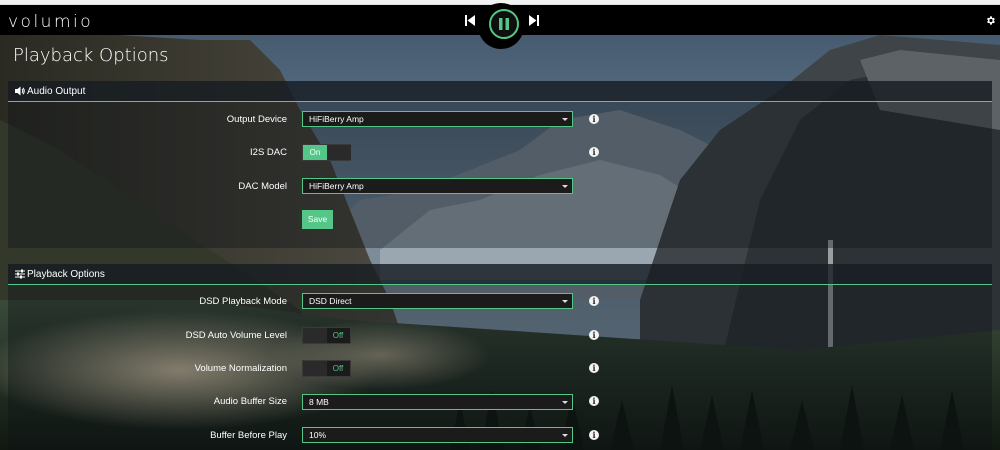  Describe the element at coordinates (336, 186) in the screenshot. I see `dac-model-value: HiFiBerry Amp` at that location.